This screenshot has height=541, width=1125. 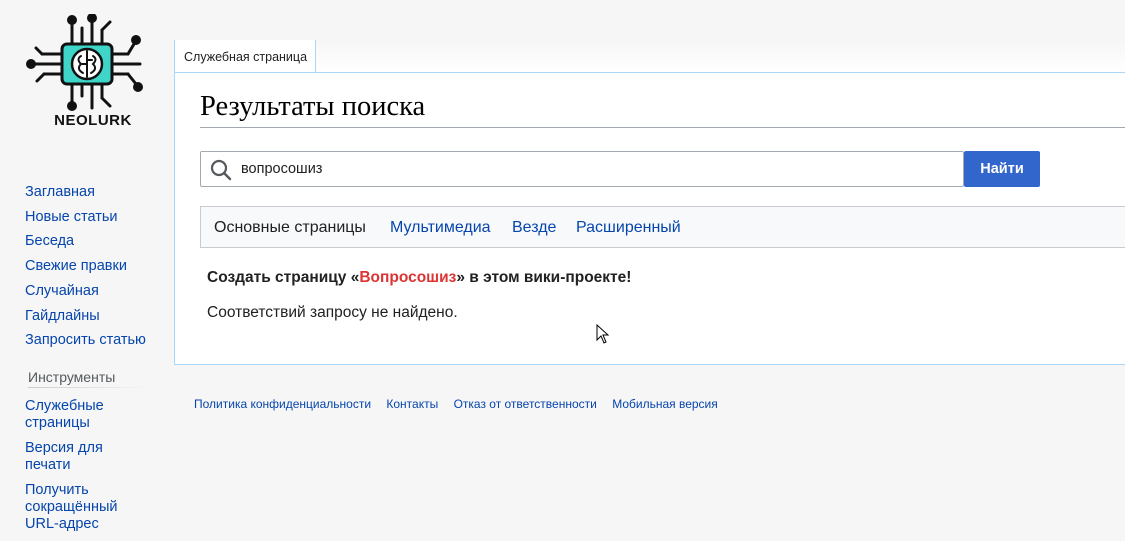 What do you see at coordinates (332, 312) in the screenshot?
I see `no-results-message: Соответствий запросу не найдено.` at bounding box center [332, 312].